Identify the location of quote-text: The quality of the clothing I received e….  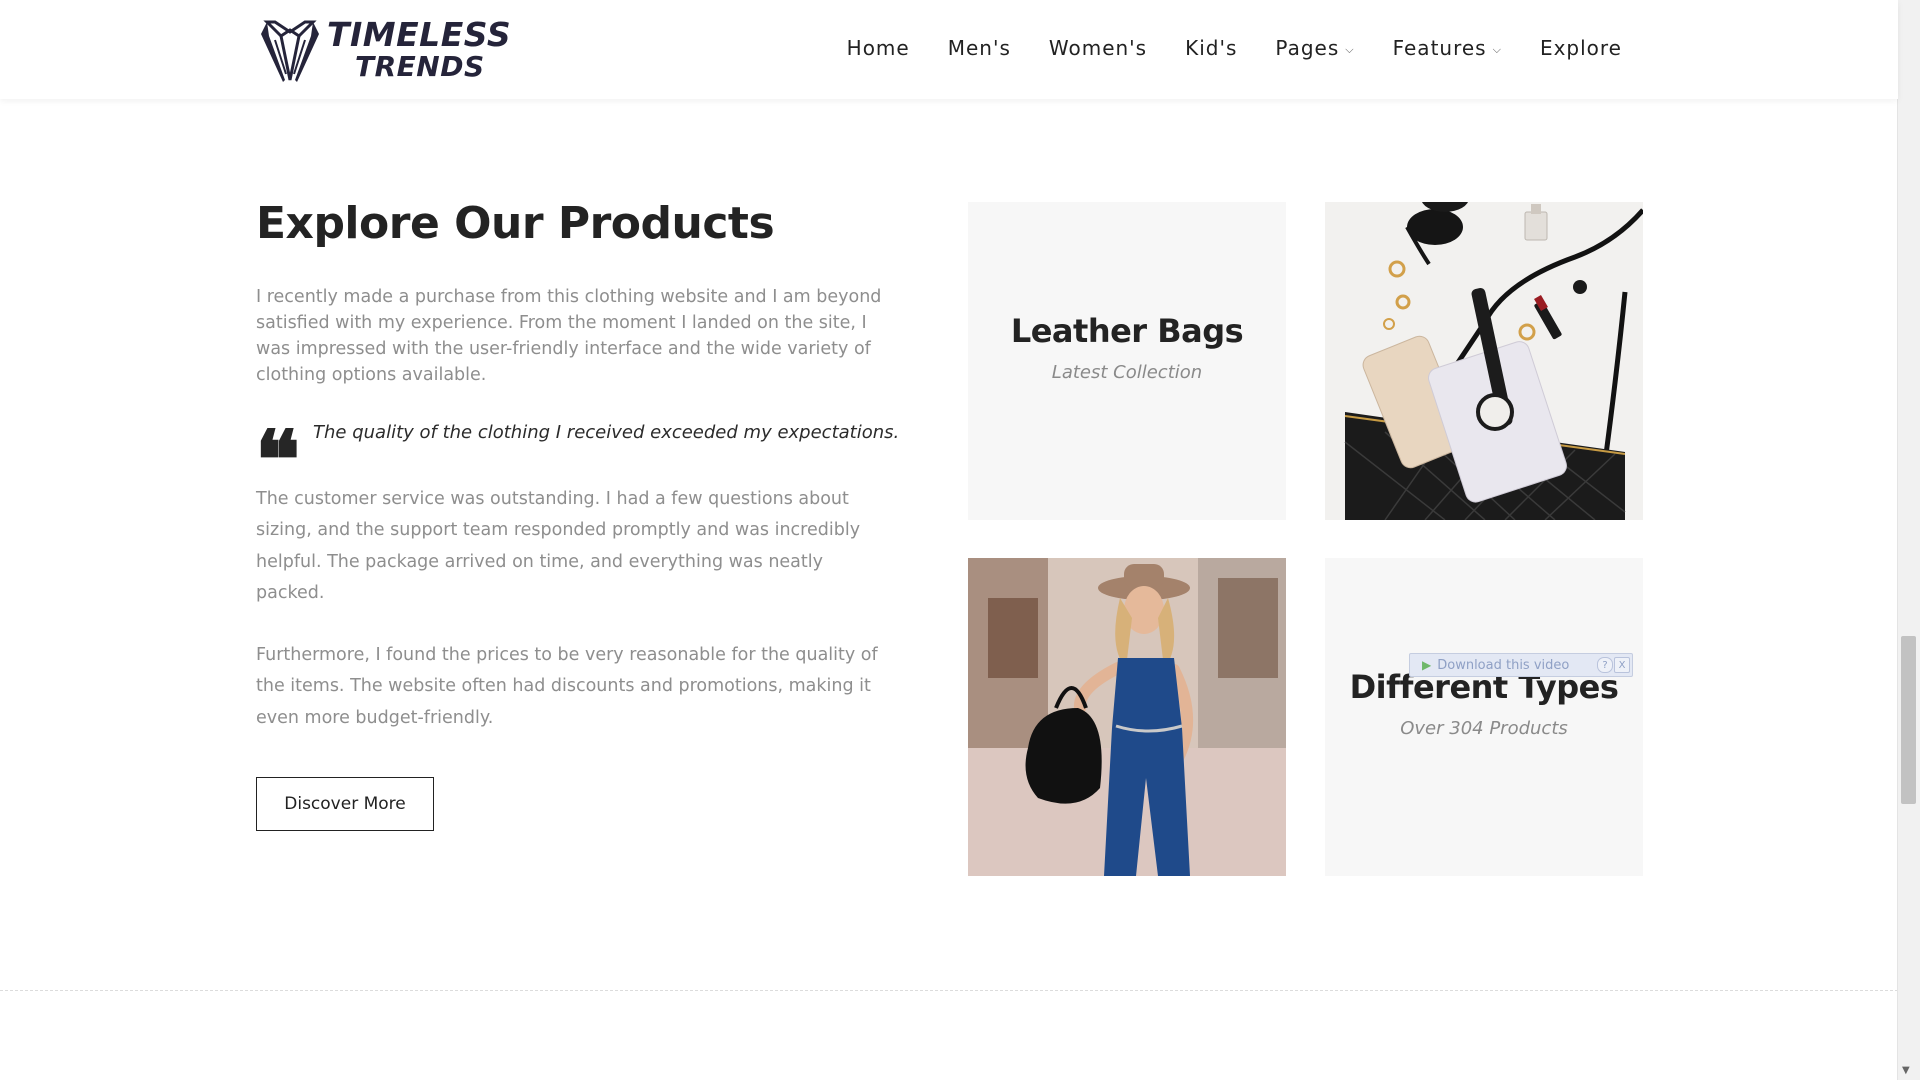
(606, 432).